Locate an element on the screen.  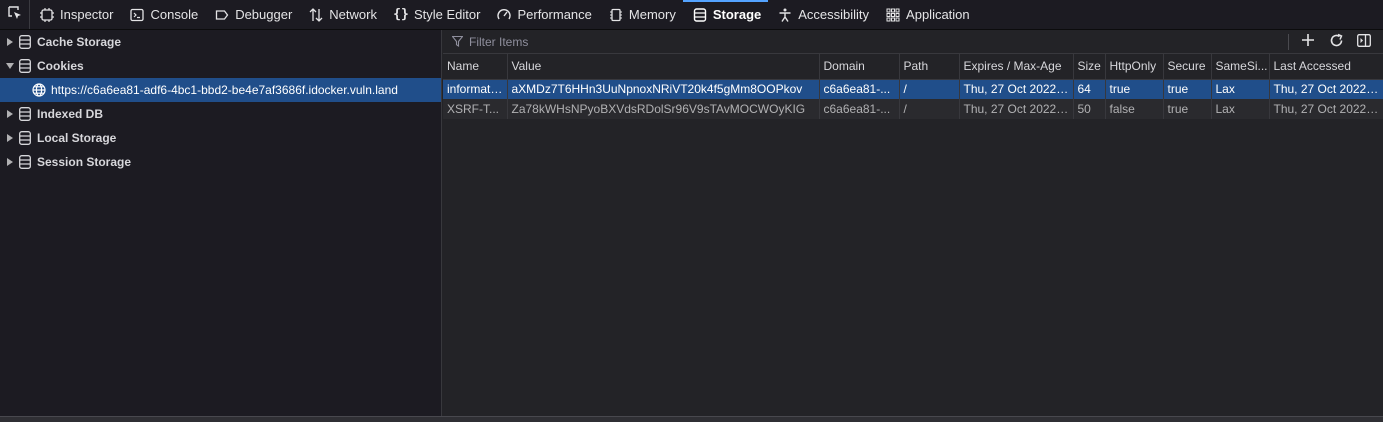
tree-item-cache-storage: Cache Storage is located at coordinates (220, 42).